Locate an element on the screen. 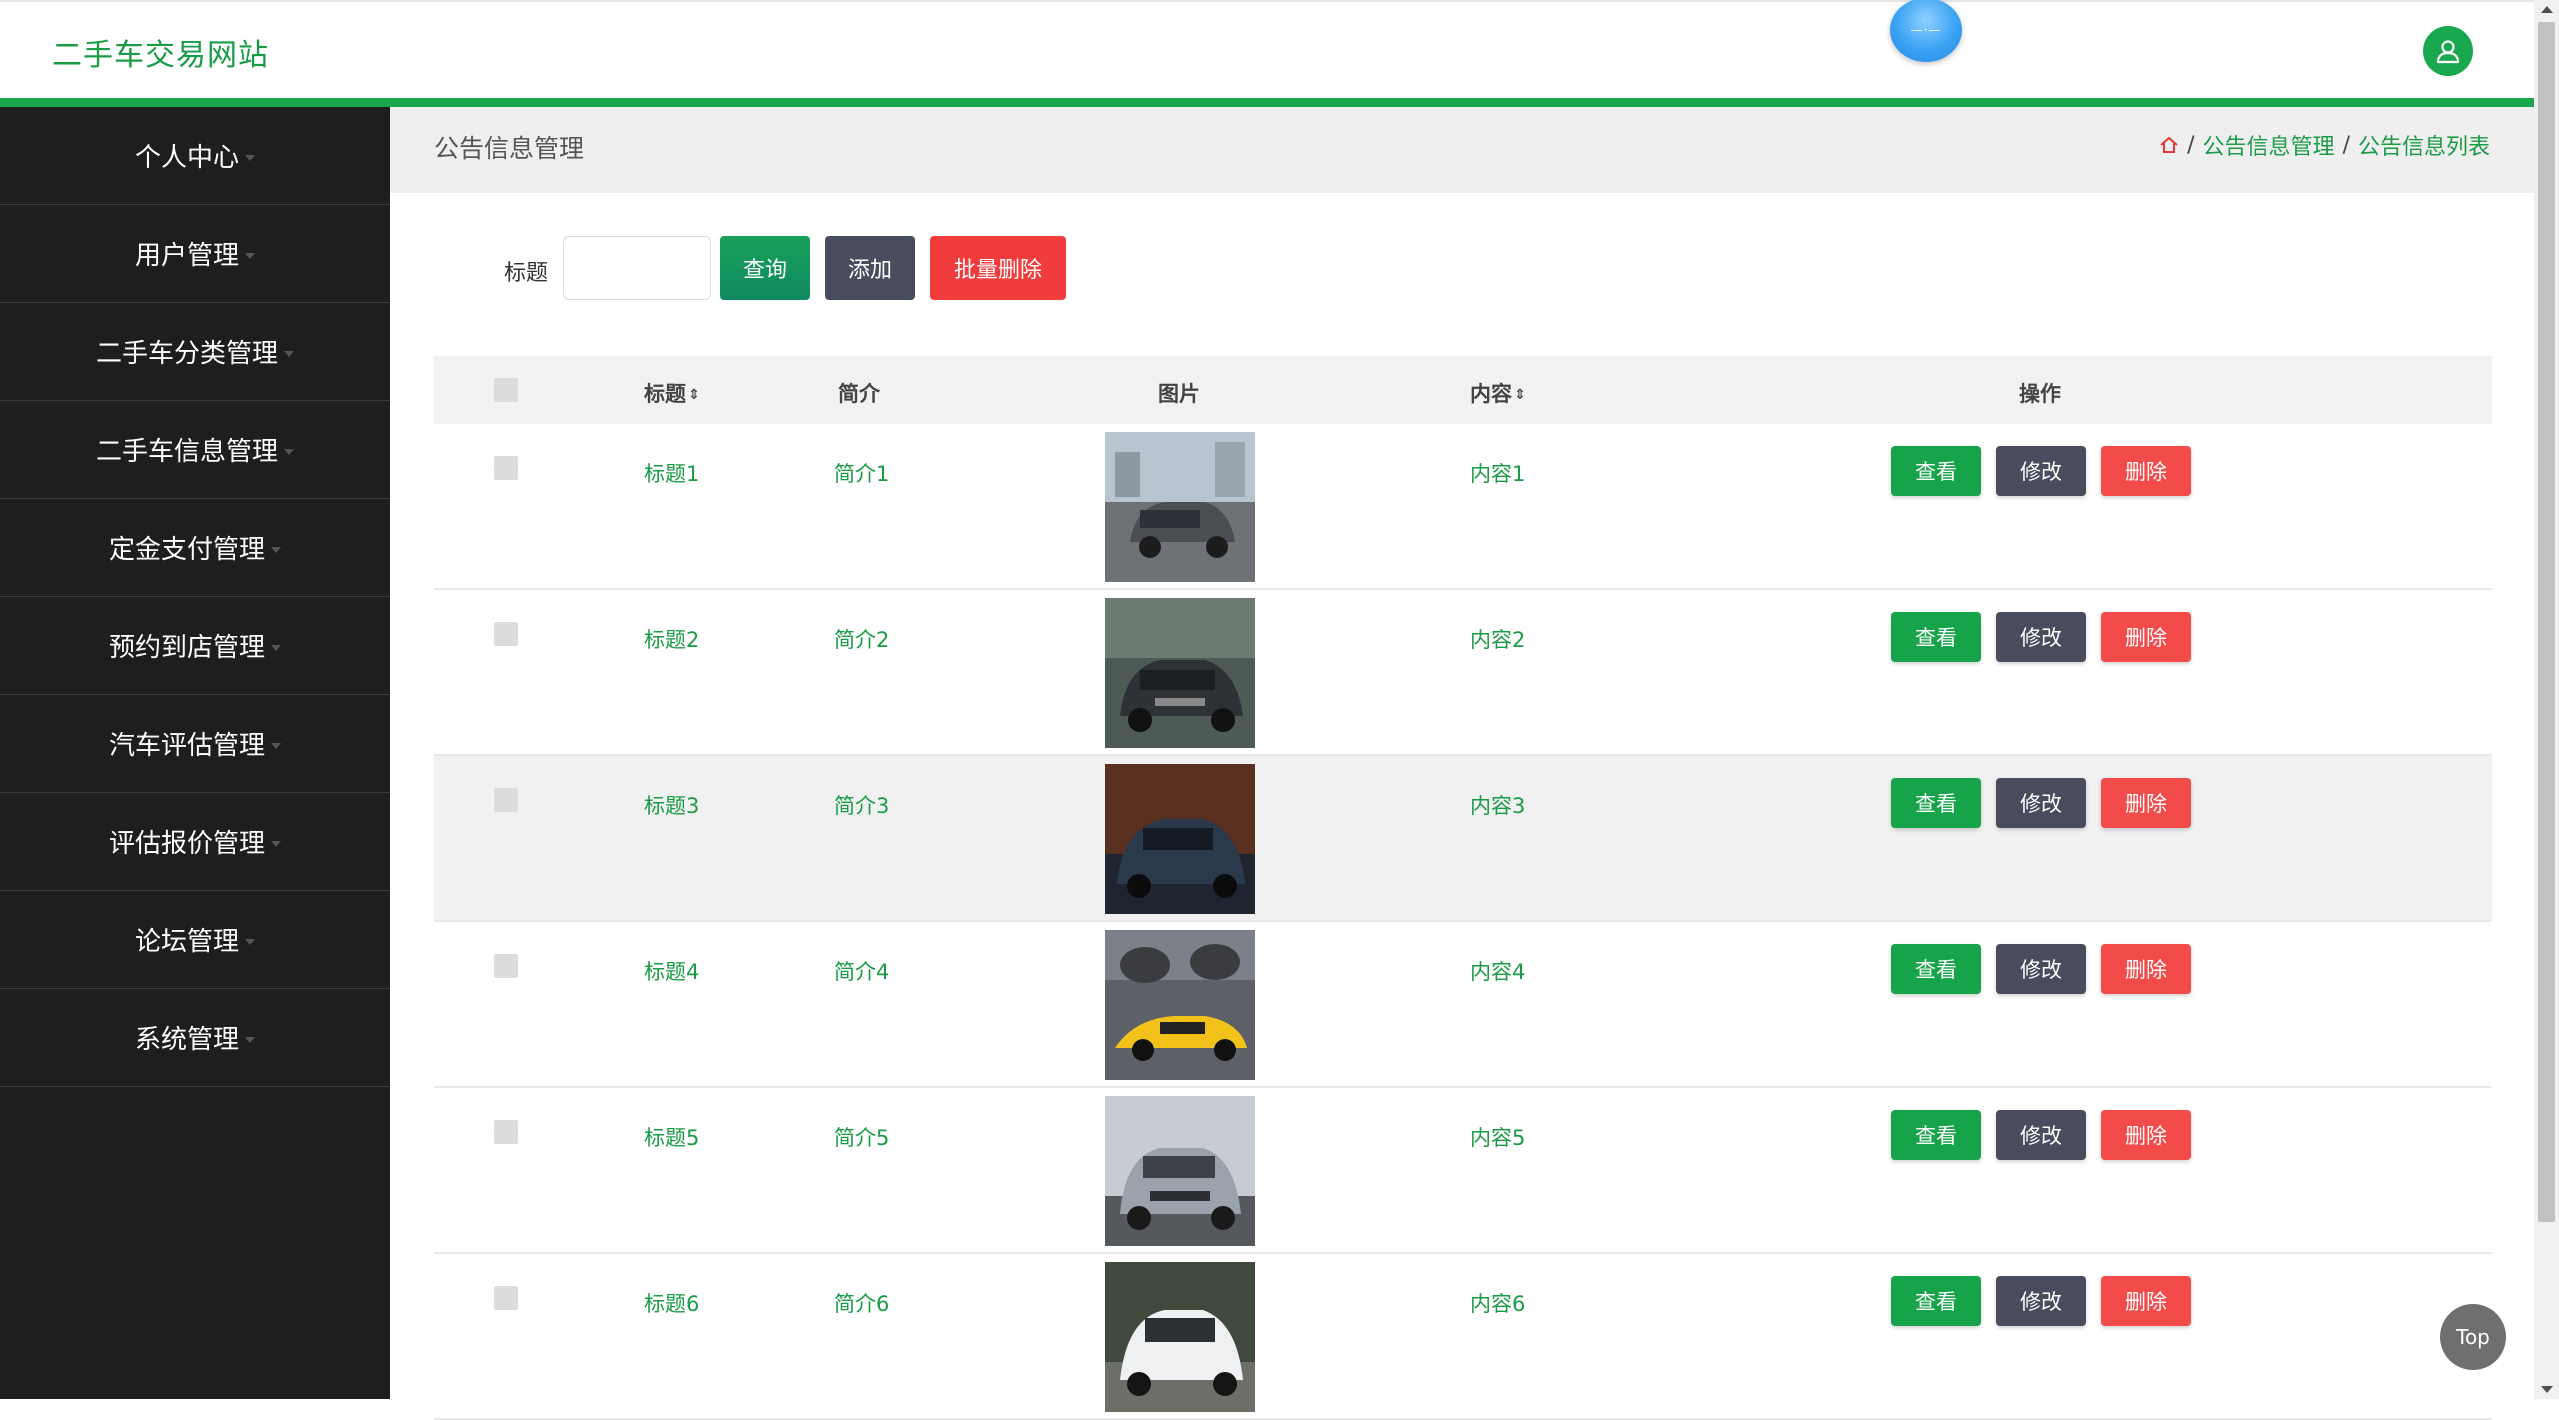 The image size is (2559, 1420). table-row: 标题5 简介5 内容5 查看 修改 删除 is located at coordinates (1463, 1171).